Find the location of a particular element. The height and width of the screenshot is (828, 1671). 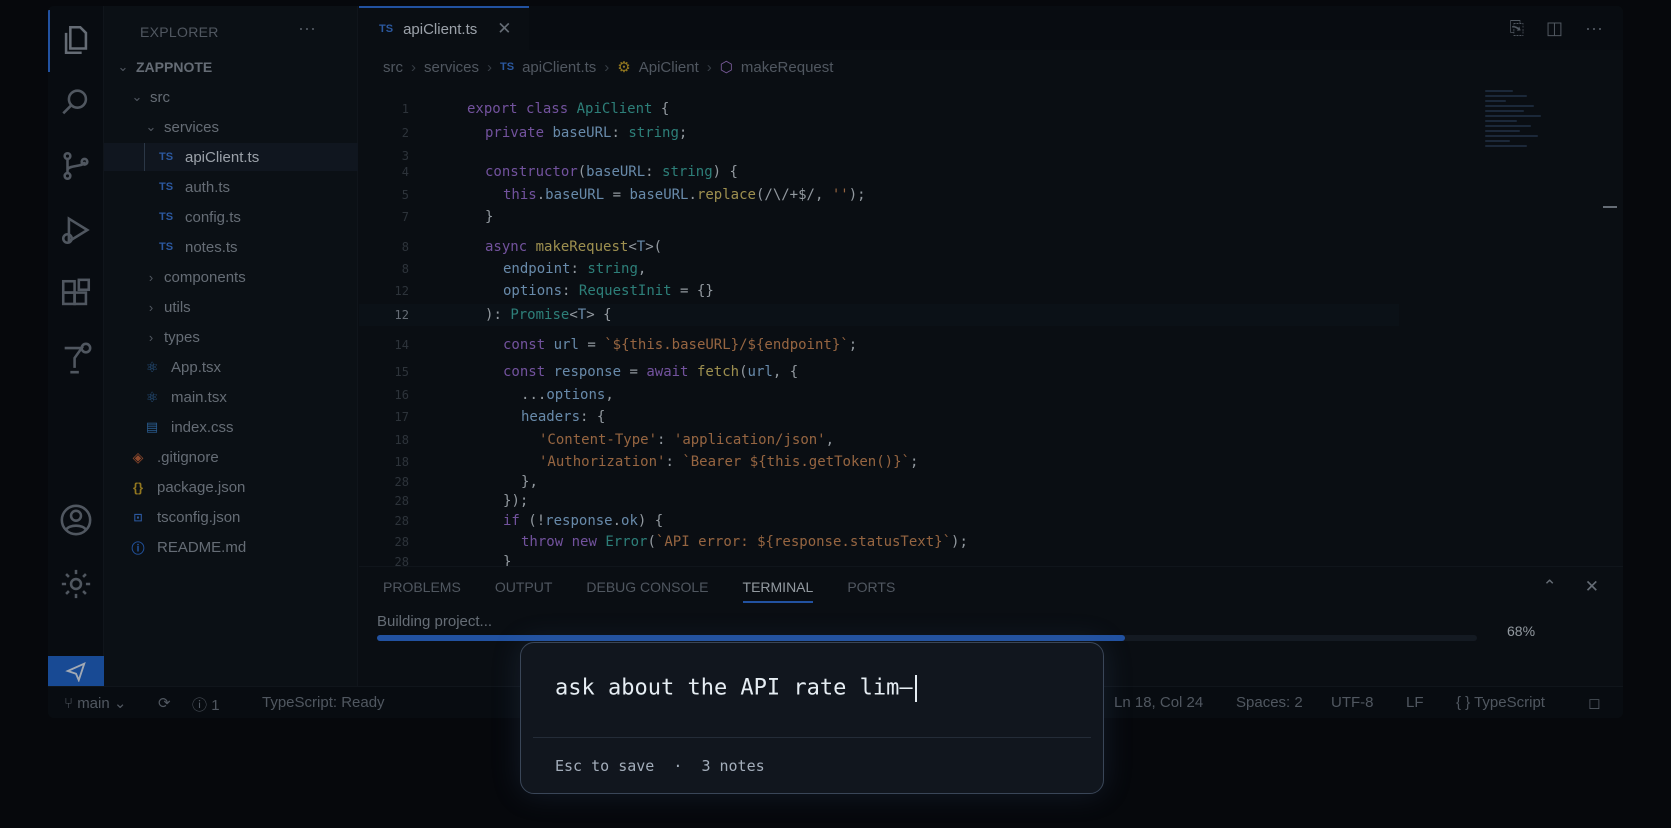

more-actions-icon: ··· is located at coordinates (1594, 28).